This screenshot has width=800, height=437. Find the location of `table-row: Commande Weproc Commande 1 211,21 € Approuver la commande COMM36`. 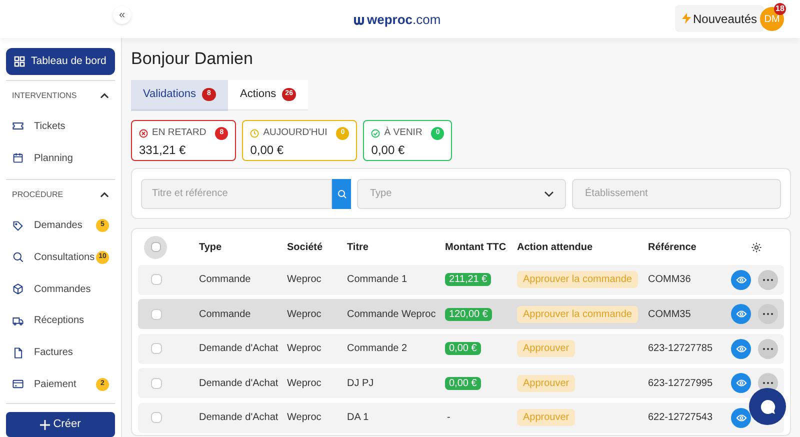

table-row: Commande Weproc Commande 1 211,21 € Approuver la commande COMM36 is located at coordinates (461, 279).